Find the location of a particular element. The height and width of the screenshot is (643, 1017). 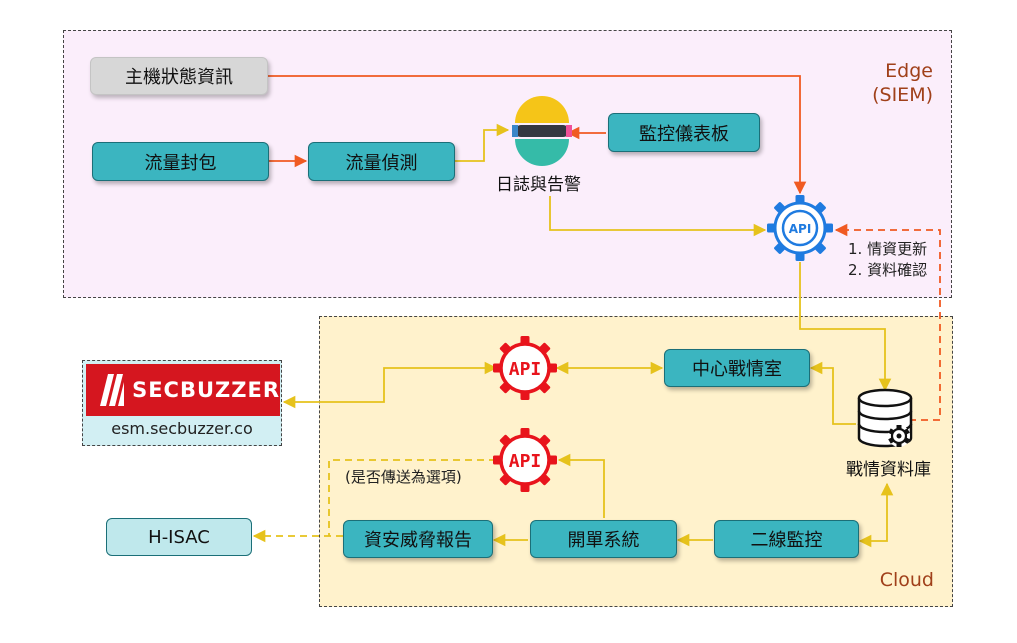

sync-step2-label: 2. 資料確認 is located at coordinates (888, 270).